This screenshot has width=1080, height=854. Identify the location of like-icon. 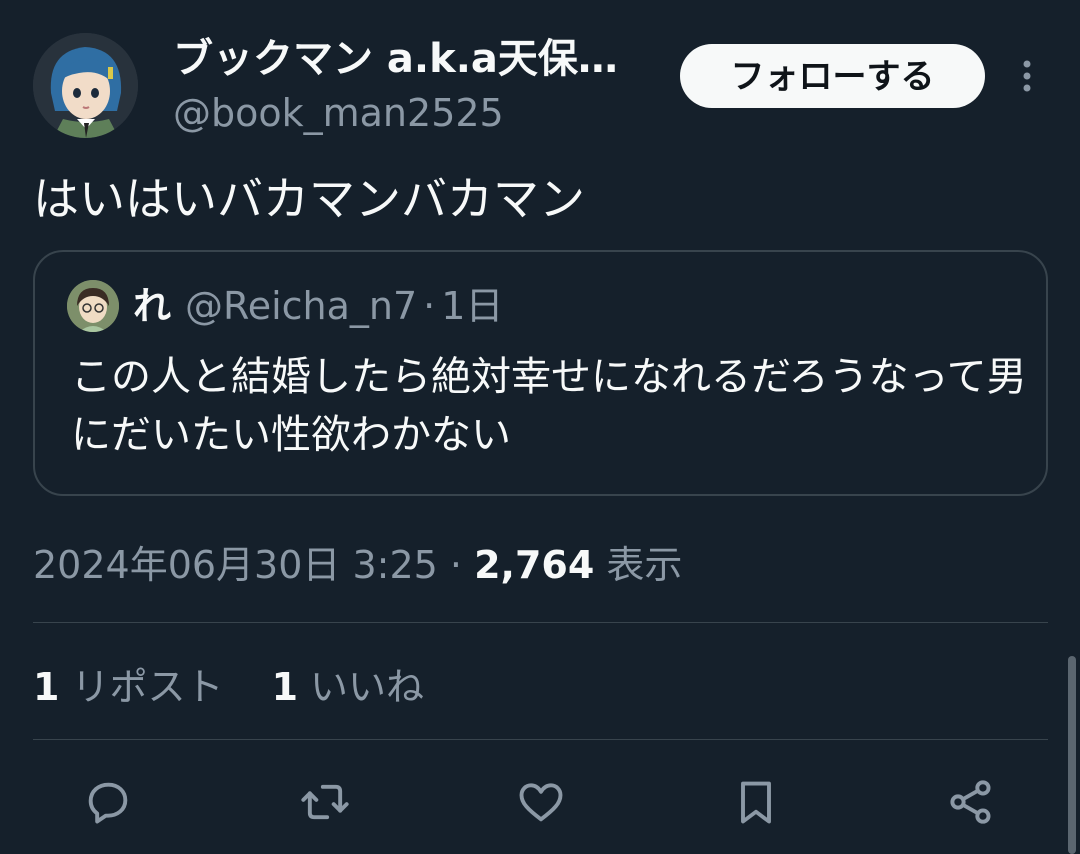
(541, 802).